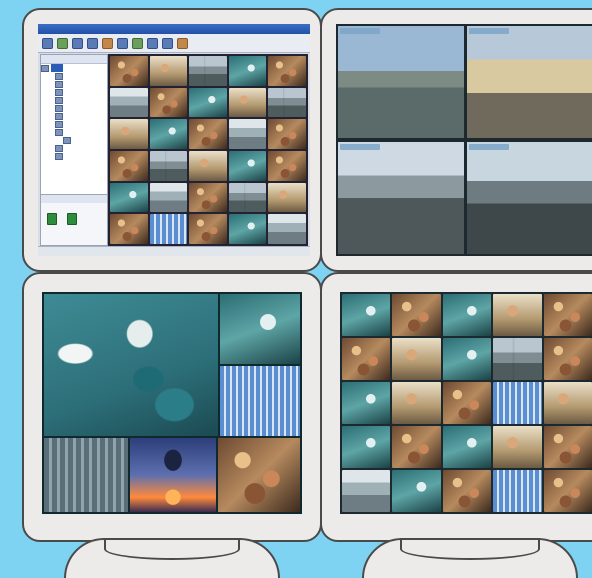 The height and width of the screenshot is (578, 592). I want to click on camera-view-avenue, so click(529, 82).